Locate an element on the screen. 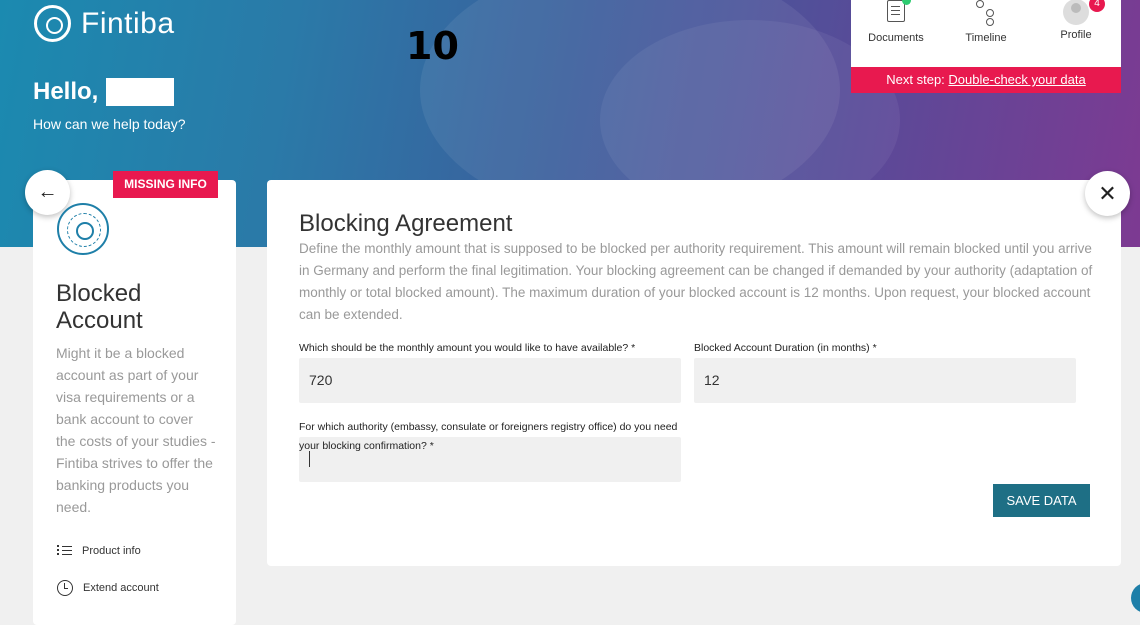  documents-icon is located at coordinates (897, 14).